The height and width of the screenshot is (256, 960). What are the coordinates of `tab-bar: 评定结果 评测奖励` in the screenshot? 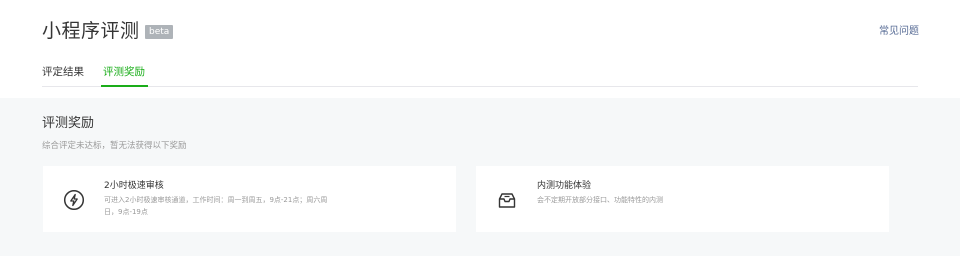 It's located at (480, 76).